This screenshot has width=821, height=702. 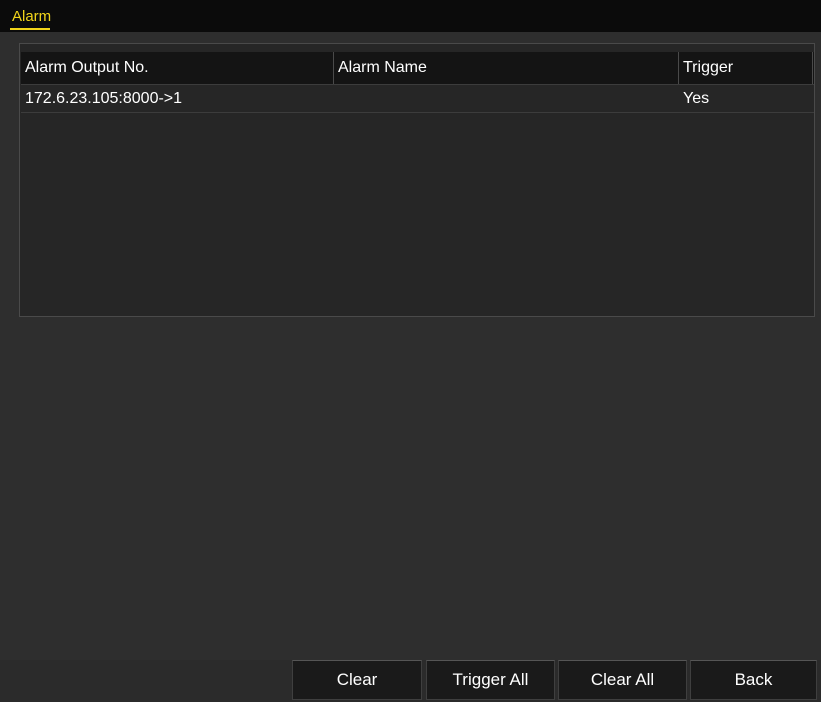 What do you see at coordinates (177, 68) in the screenshot?
I see `column-header-alarm-output-no: Alarm Output No.` at bounding box center [177, 68].